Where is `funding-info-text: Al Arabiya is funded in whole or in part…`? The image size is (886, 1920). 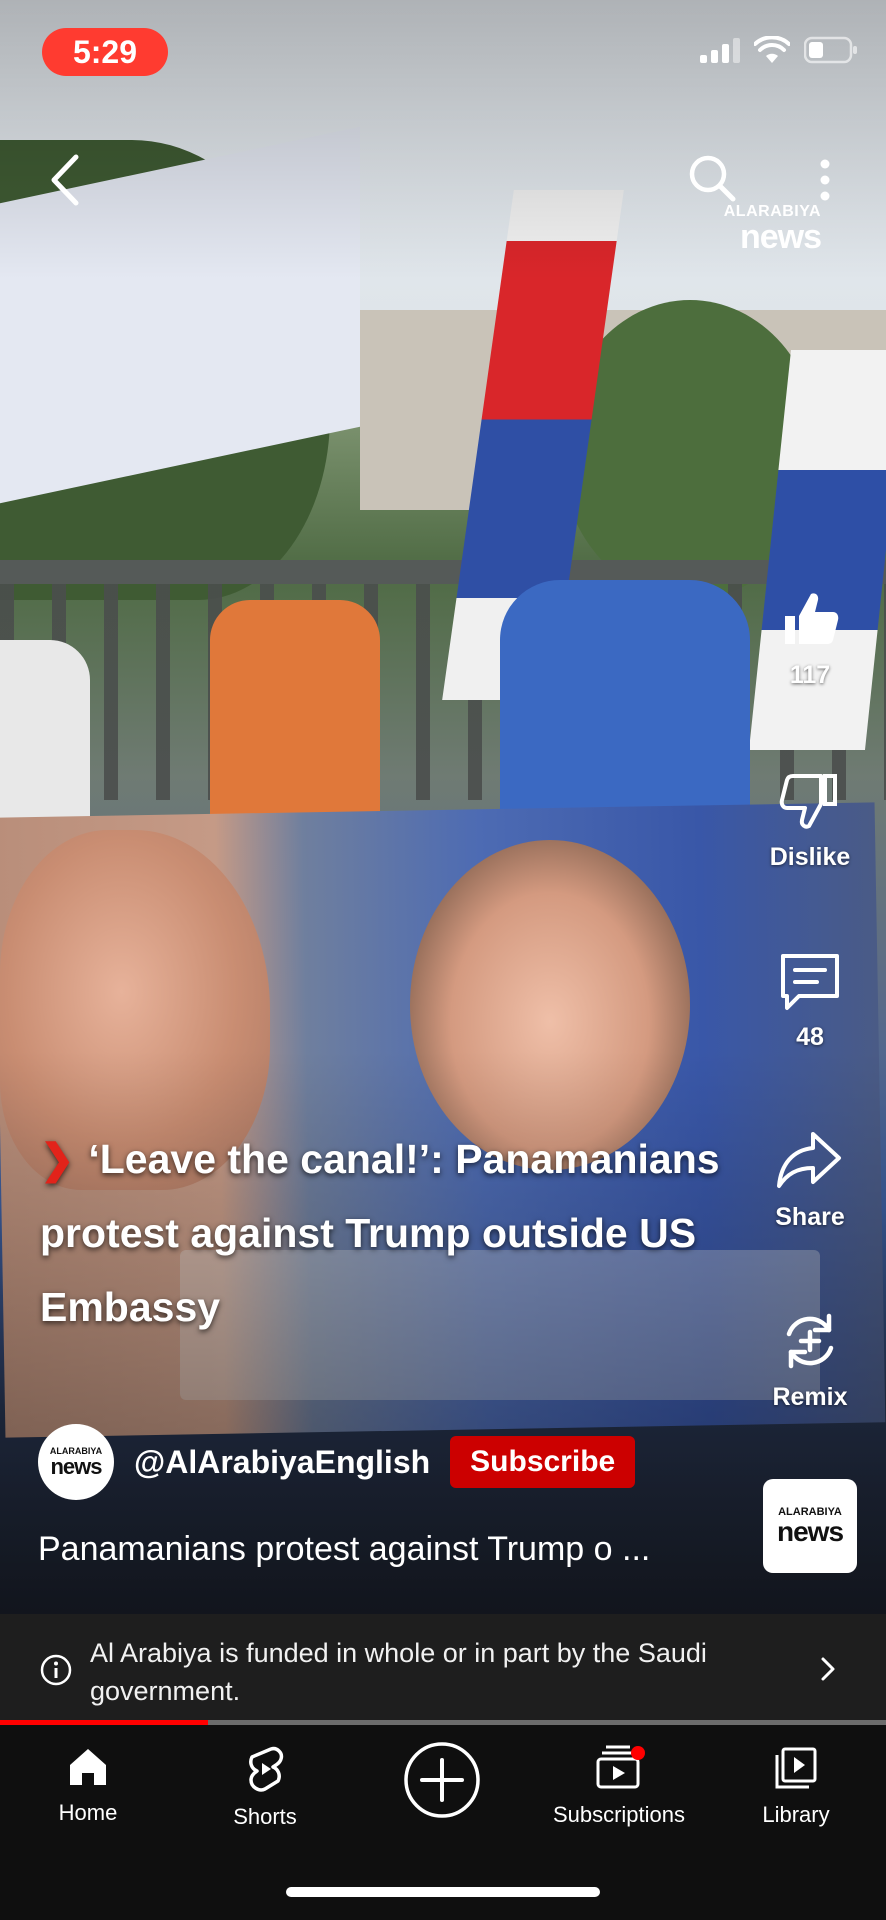 funding-info-text: Al Arabiya is funded in whole or in part… is located at coordinates (398, 1672).